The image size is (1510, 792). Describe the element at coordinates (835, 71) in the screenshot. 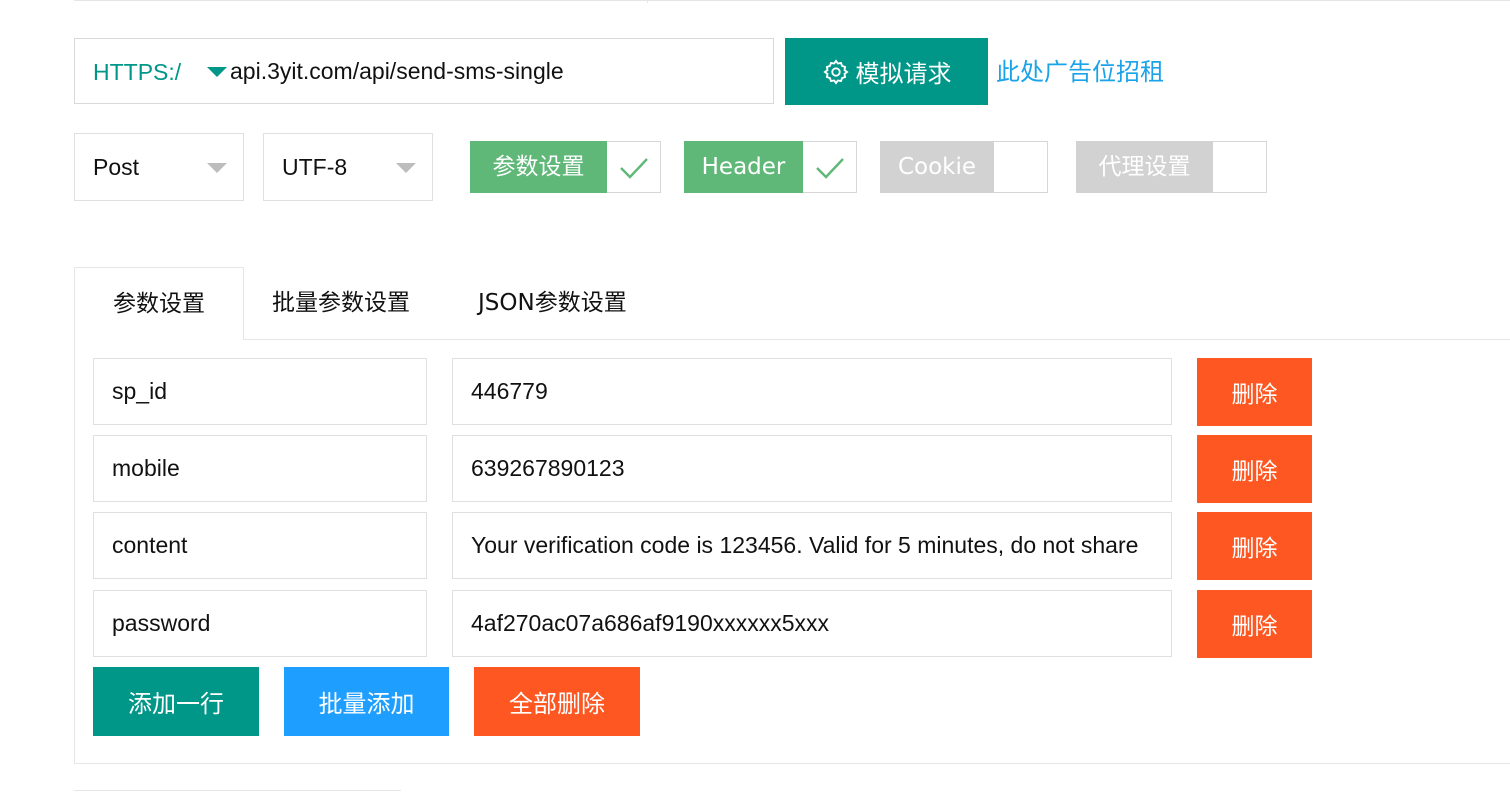

I see `gear-icon` at that location.